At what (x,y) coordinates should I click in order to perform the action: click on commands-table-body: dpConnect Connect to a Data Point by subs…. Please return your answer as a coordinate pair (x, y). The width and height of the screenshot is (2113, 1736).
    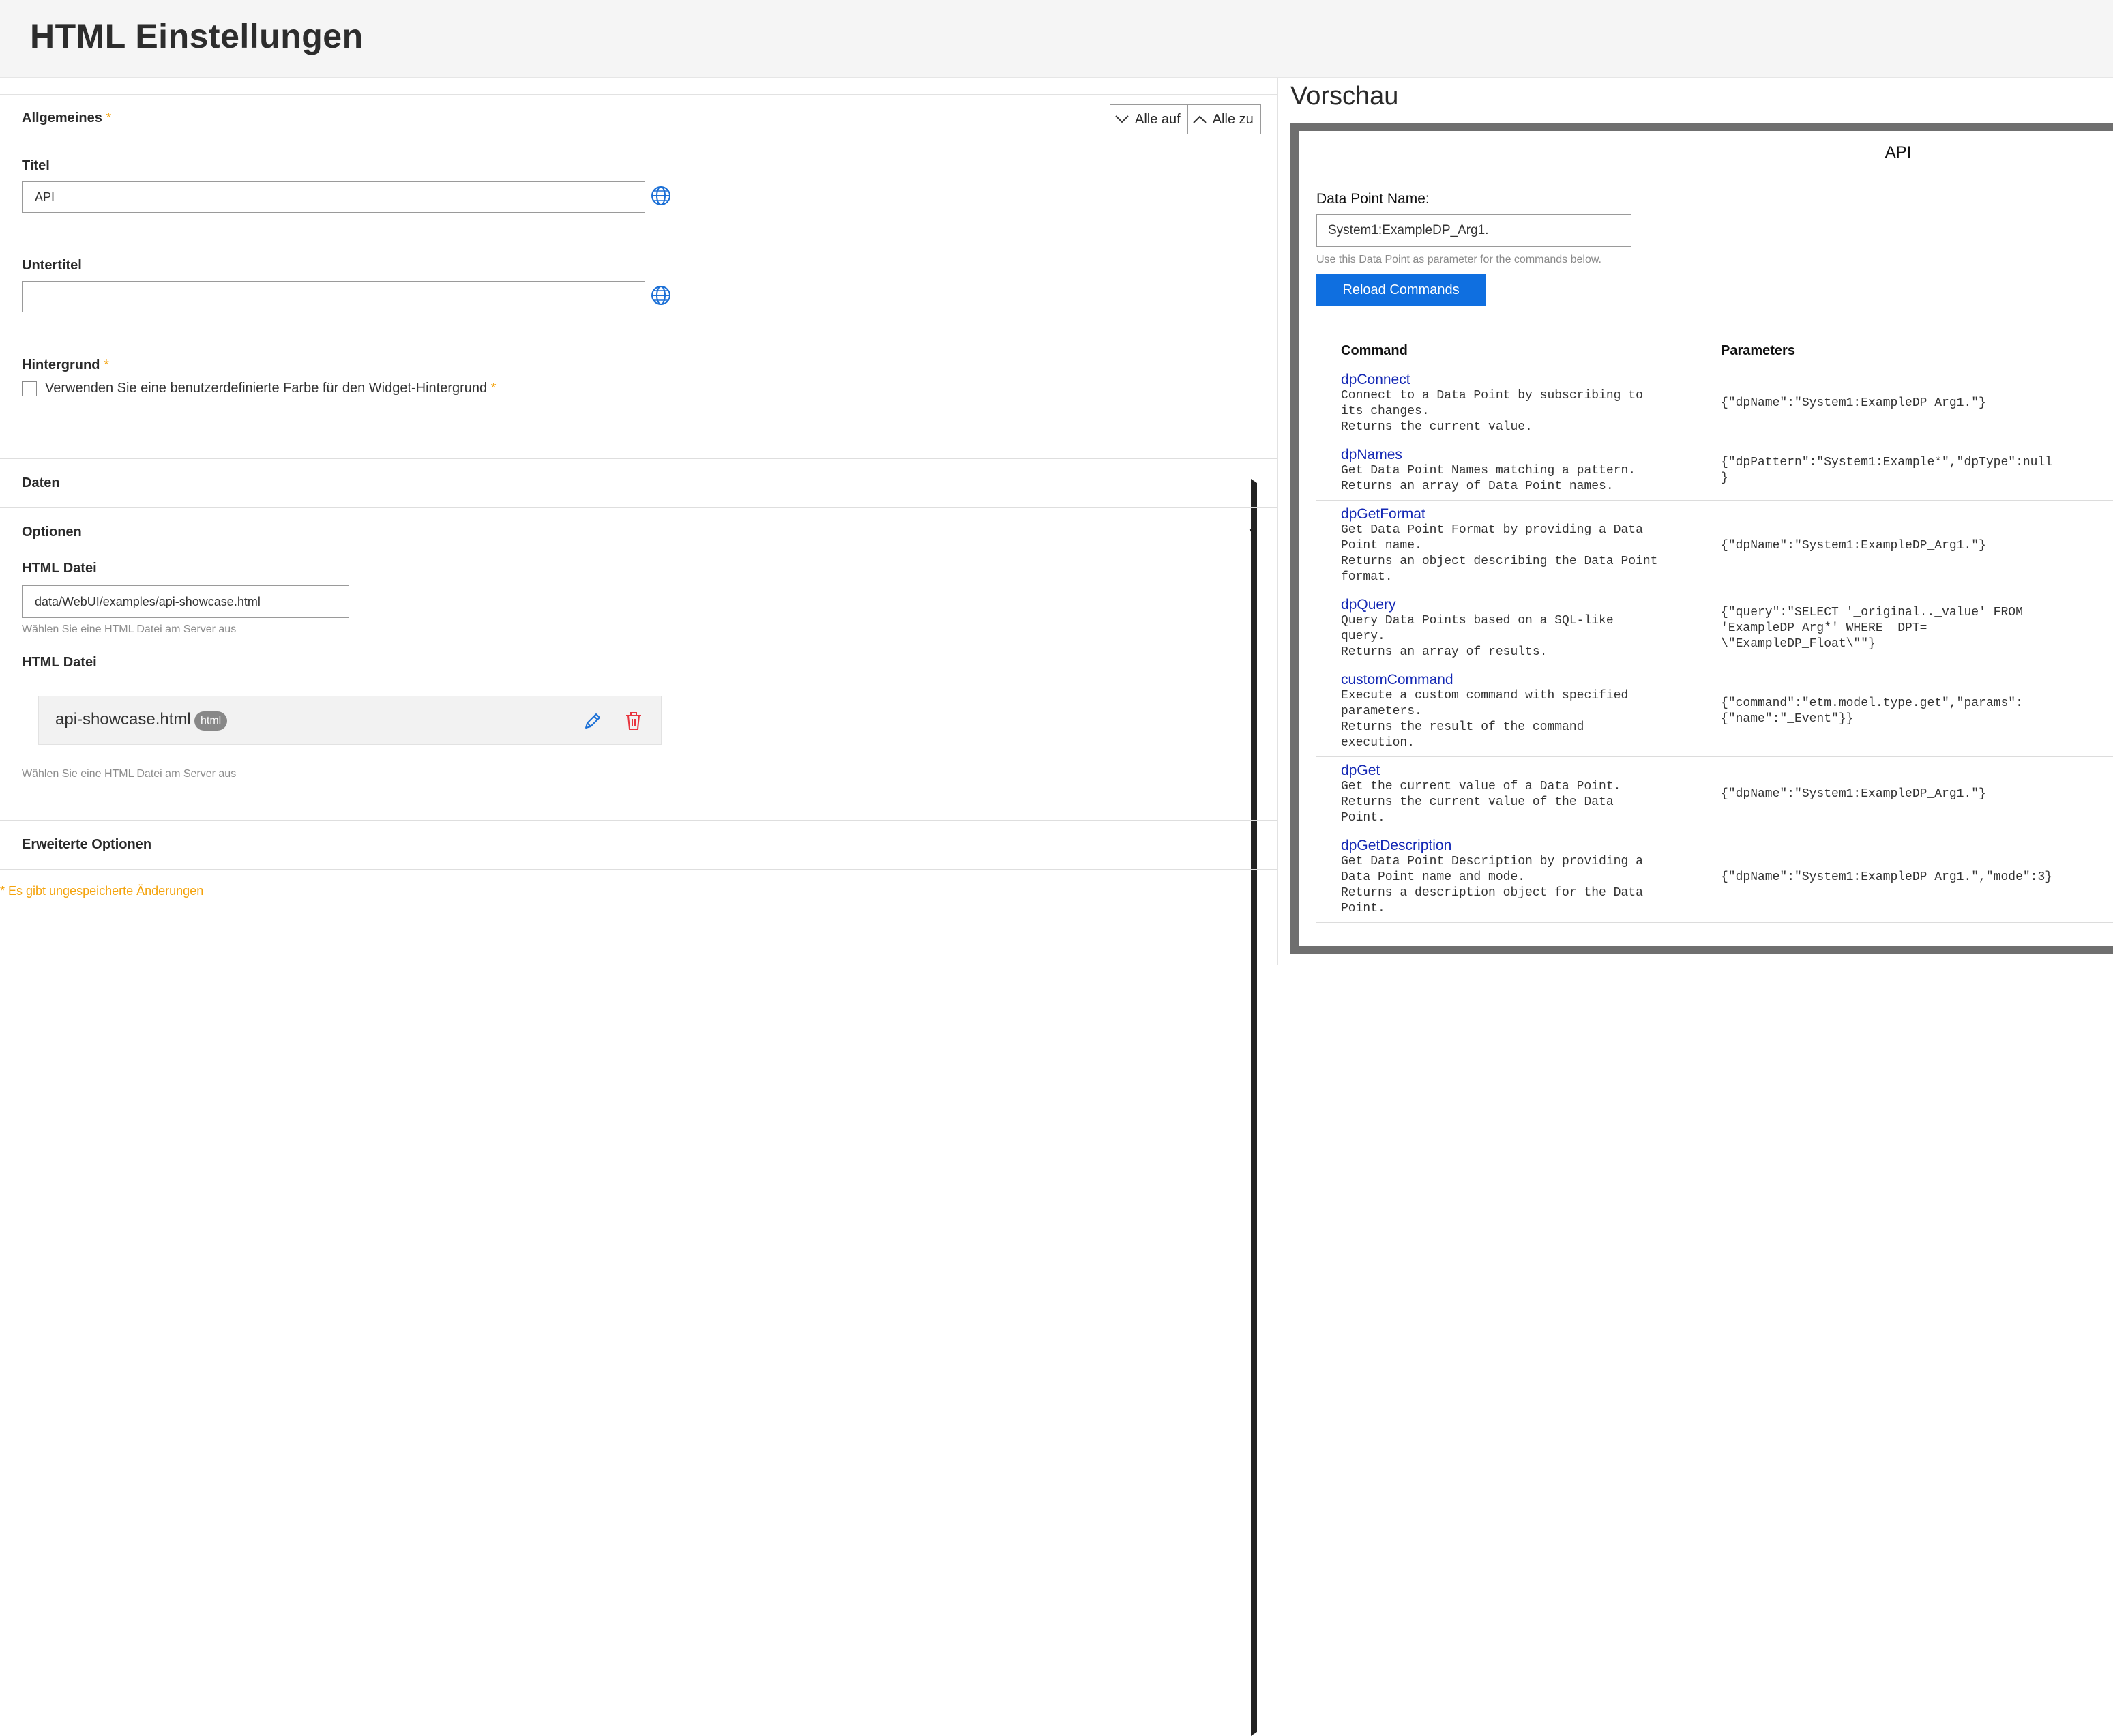
    Looking at the image, I should click on (1714, 645).